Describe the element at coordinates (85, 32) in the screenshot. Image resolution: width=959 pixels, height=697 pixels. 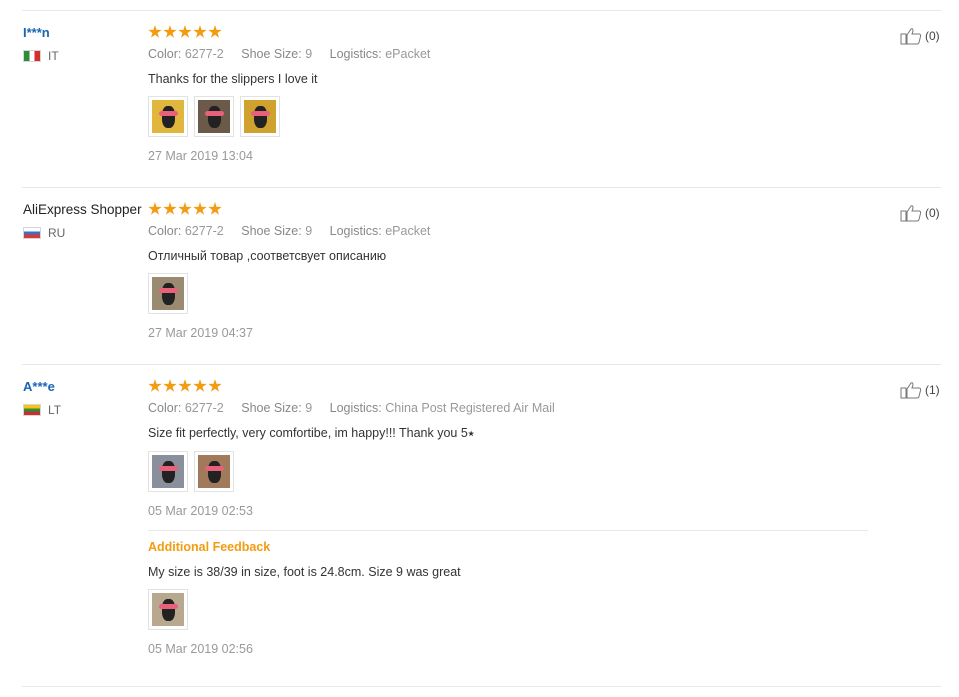
I see `reviewer-name: I***n` at that location.